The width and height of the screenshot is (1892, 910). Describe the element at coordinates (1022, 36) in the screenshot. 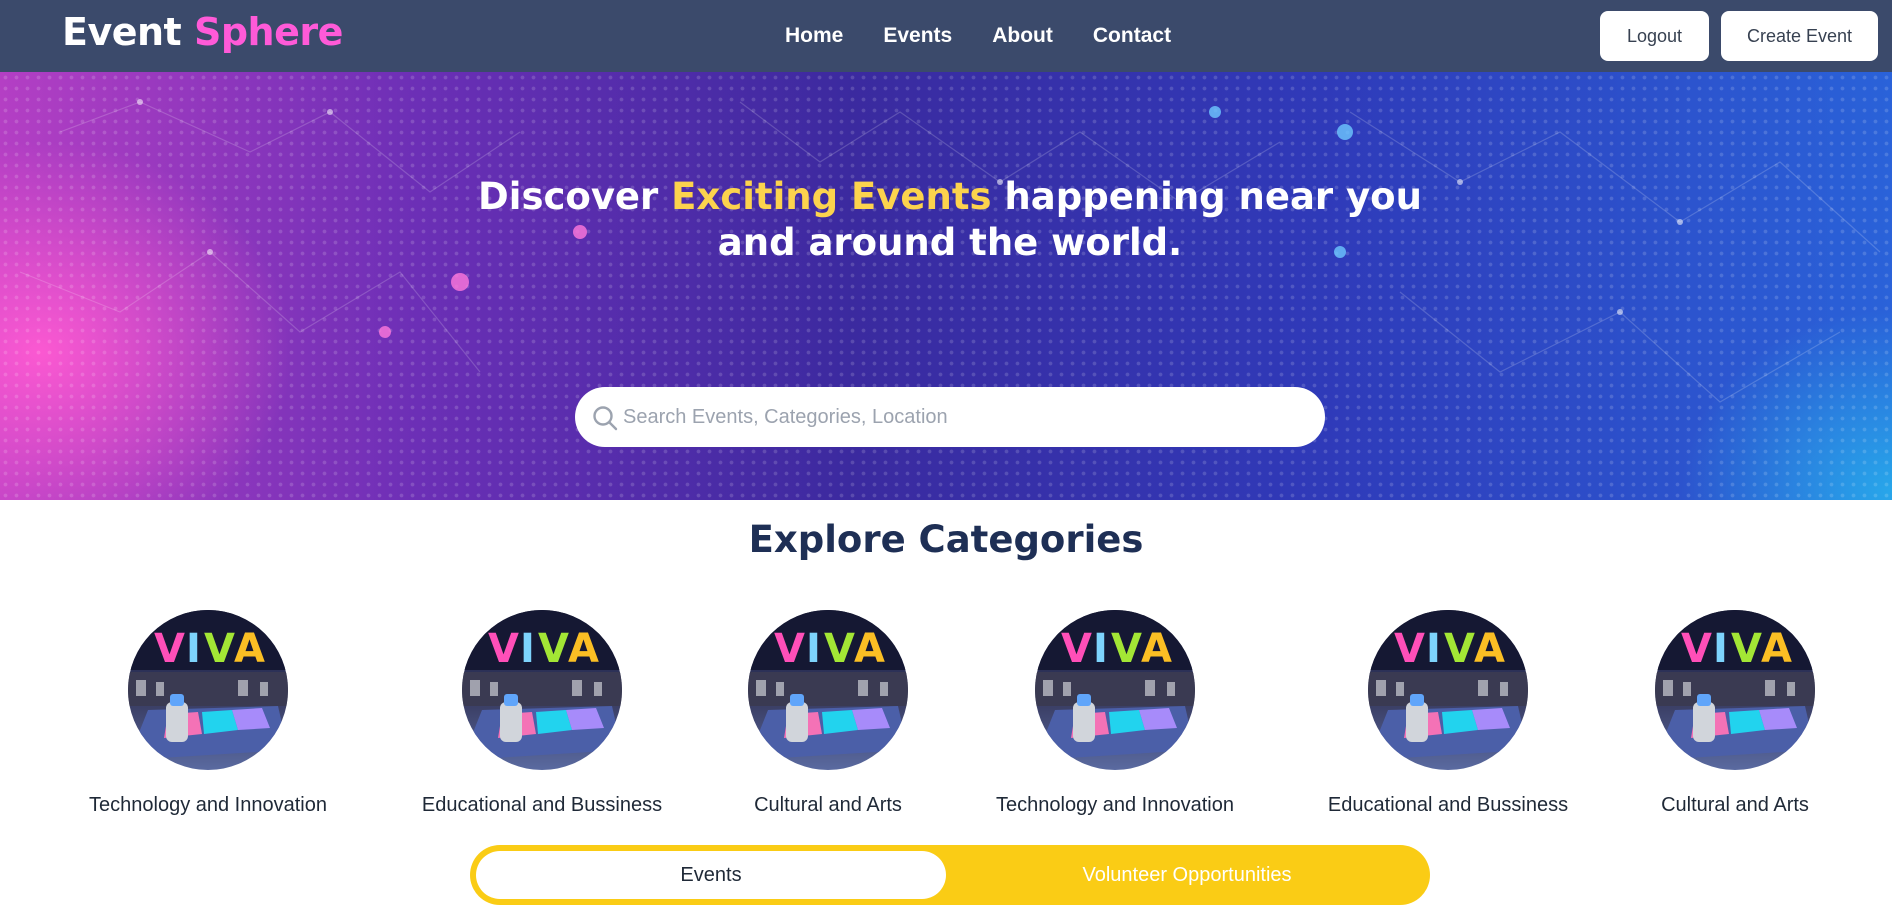

I see `nav-about: About` at that location.